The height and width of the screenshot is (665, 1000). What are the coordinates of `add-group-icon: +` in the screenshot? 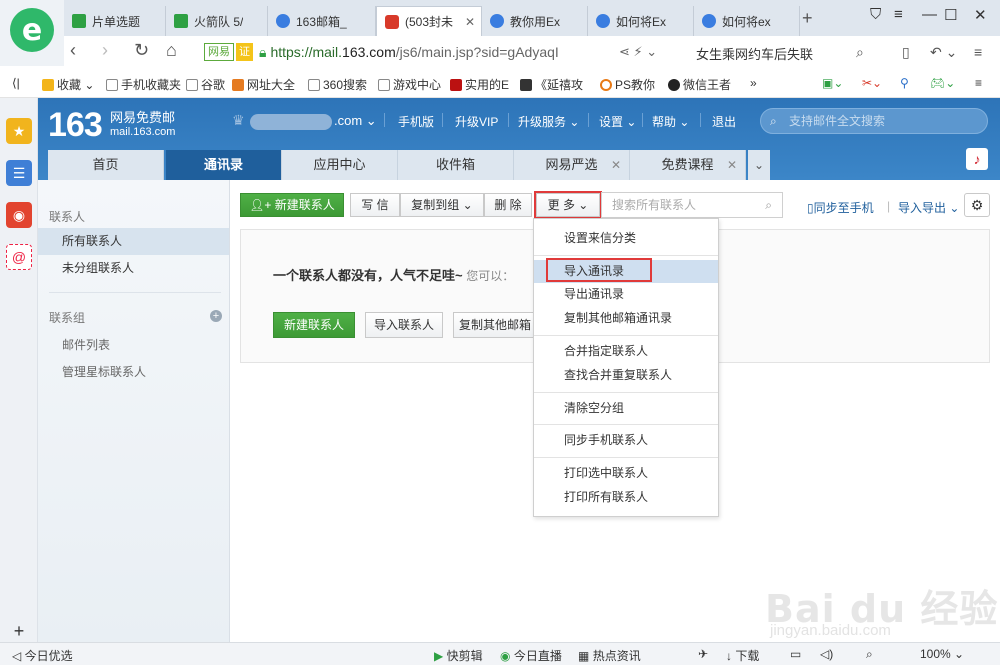 It's located at (216, 316).